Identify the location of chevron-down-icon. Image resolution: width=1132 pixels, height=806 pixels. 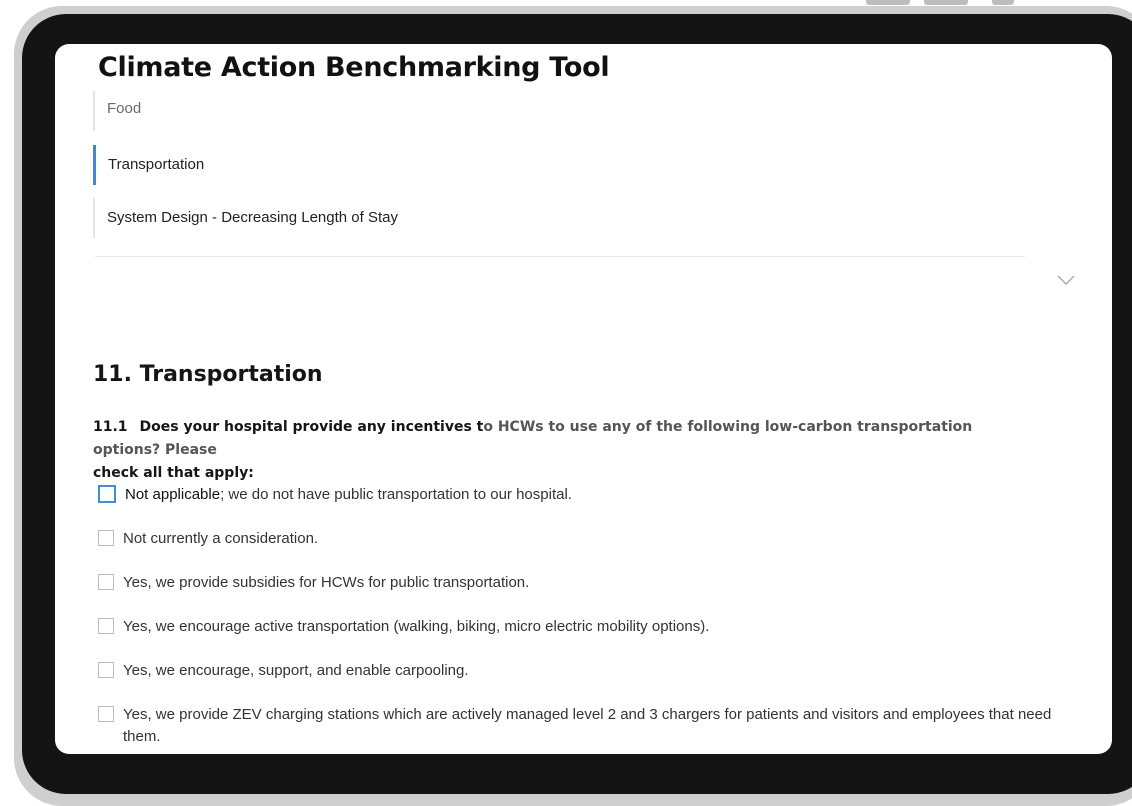
(1066, 280).